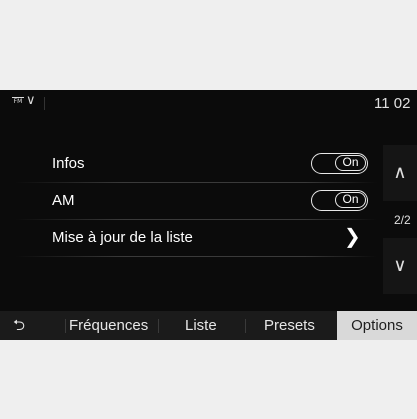 This screenshot has width=417, height=419. What do you see at coordinates (289, 325) in the screenshot?
I see `tab-presets: Presets` at bounding box center [289, 325].